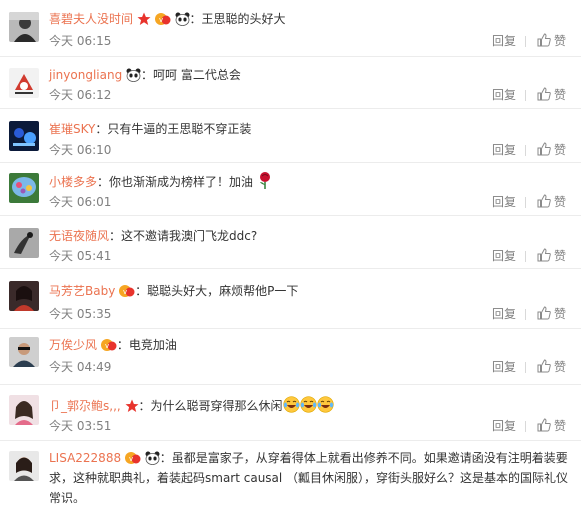 The height and width of the screenshot is (513, 581). Describe the element at coordinates (79, 236) in the screenshot. I see `username-link: 无语夜随风` at that location.